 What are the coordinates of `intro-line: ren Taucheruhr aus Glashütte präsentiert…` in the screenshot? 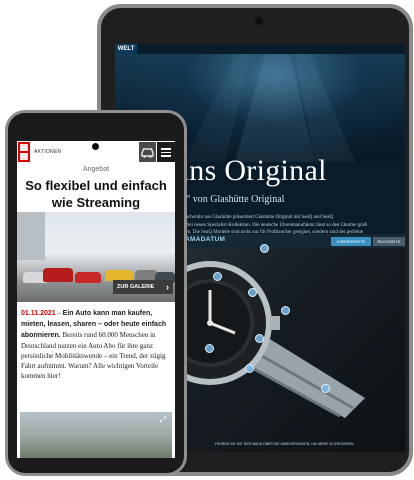 It's located at (253, 217).